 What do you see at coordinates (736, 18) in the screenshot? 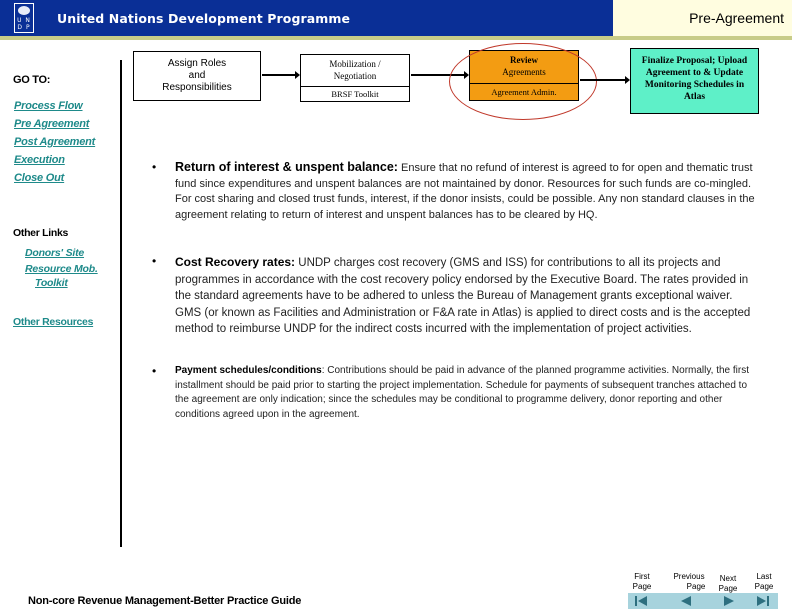
I see `page-title: Pre-Agreement` at bounding box center [736, 18].